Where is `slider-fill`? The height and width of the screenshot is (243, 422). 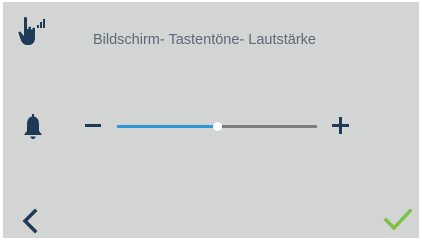 slider-fill is located at coordinates (167, 126).